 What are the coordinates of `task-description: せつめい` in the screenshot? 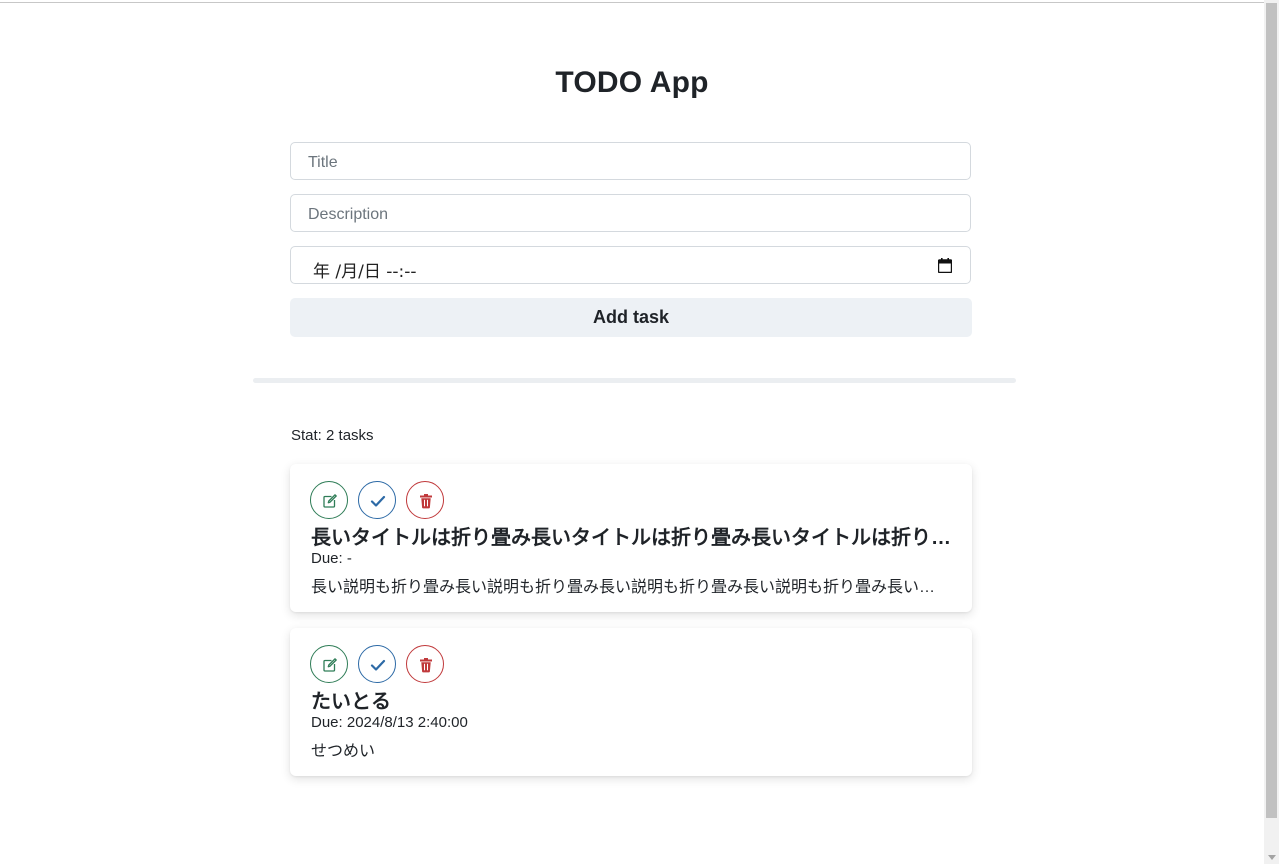 It's located at (343, 751).